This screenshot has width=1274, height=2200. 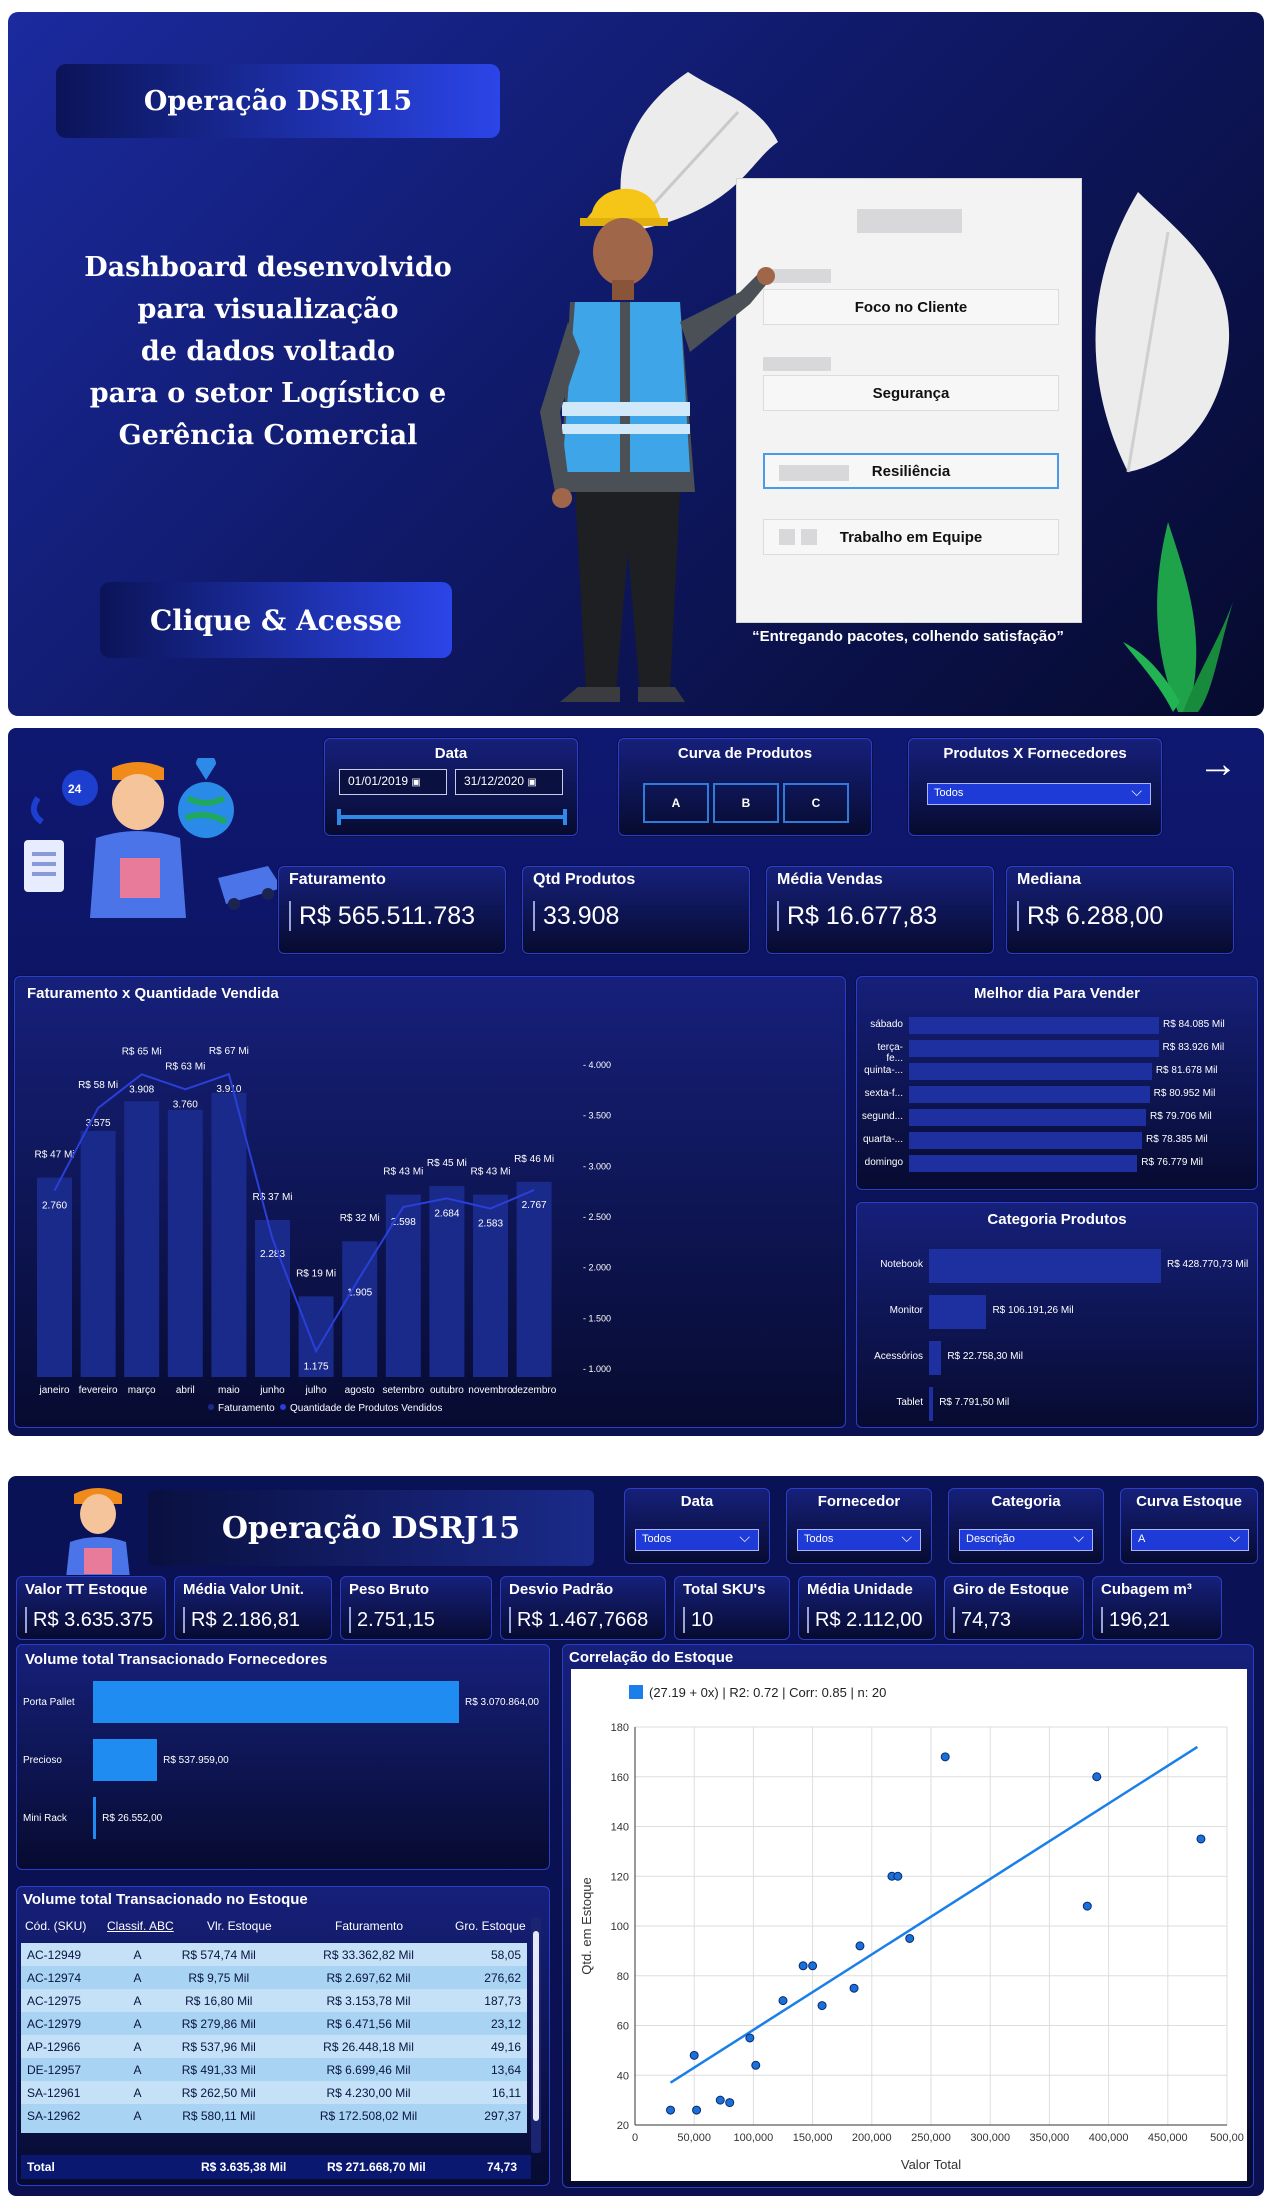 I want to click on x-tick-label: 300,000, so click(x=990, y=2138).